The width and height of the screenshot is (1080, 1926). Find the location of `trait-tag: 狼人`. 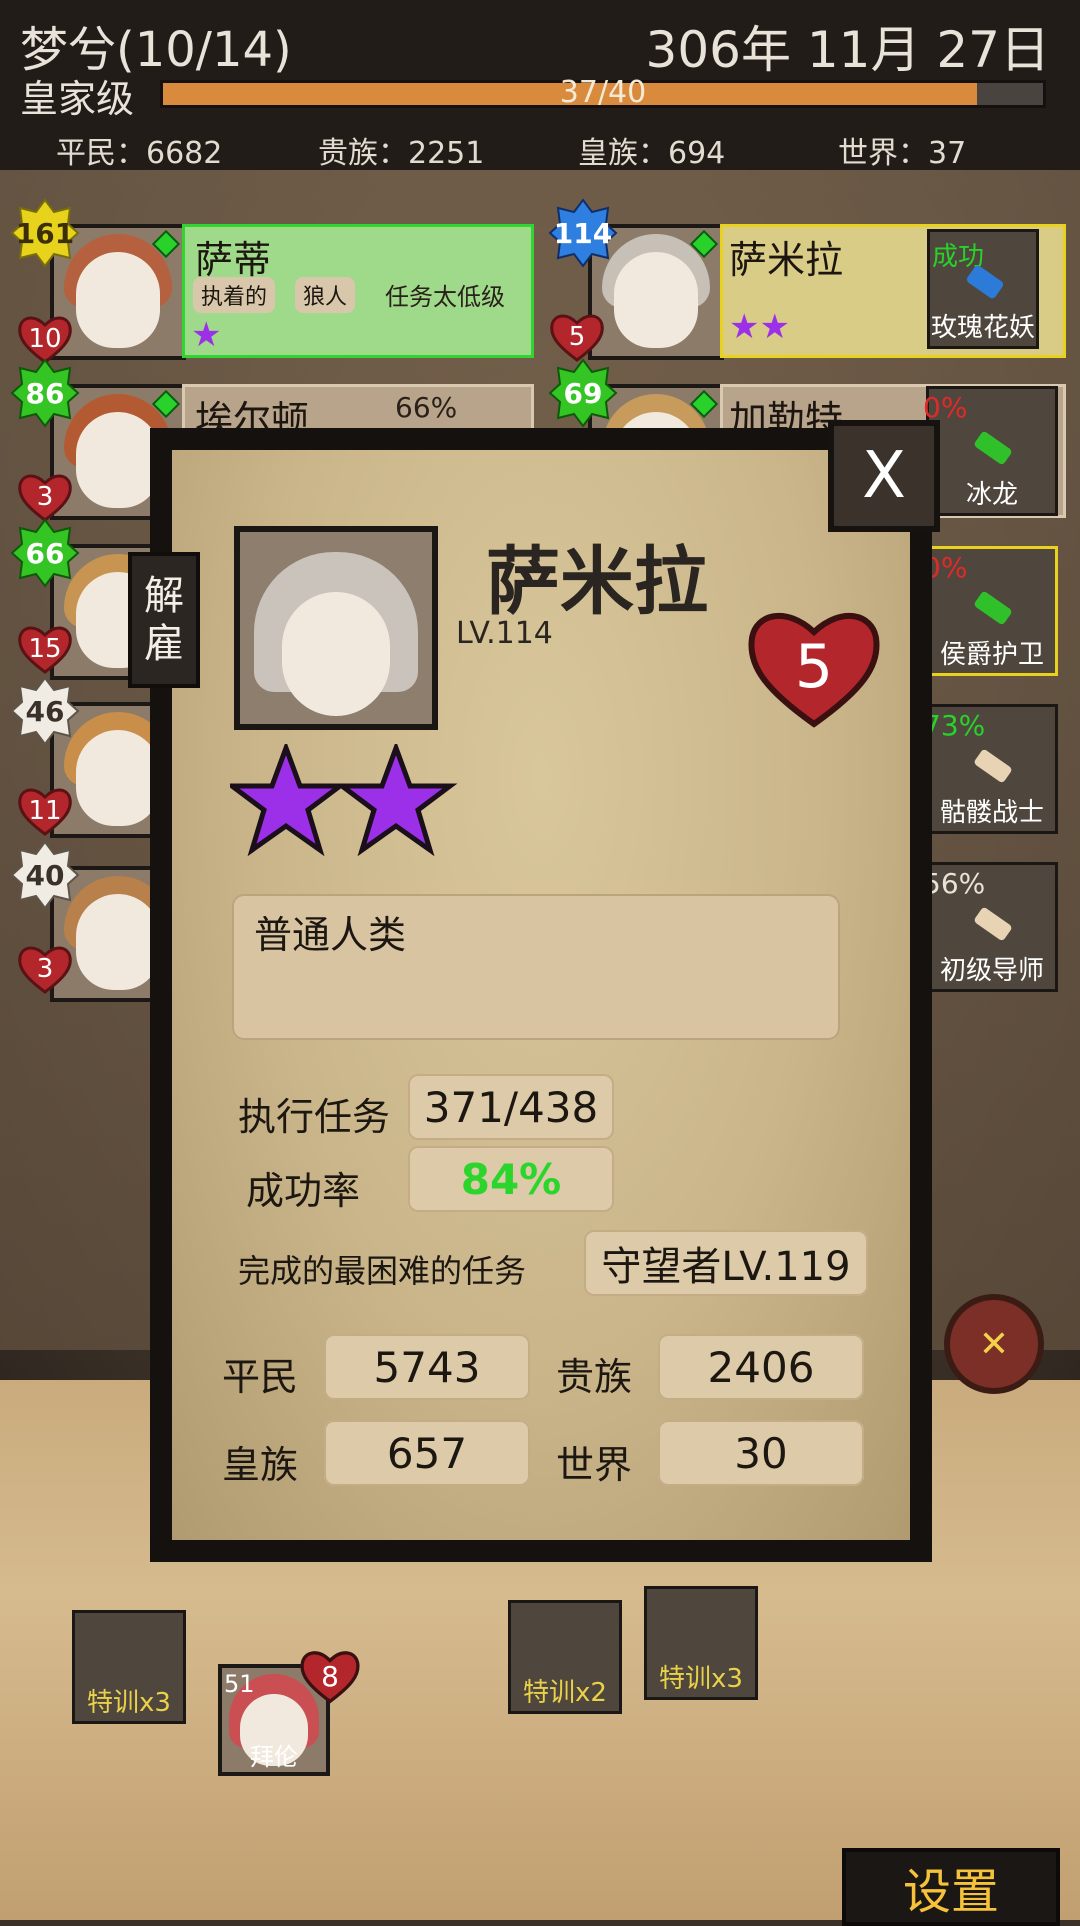

trait-tag: 狼人 is located at coordinates (325, 295).